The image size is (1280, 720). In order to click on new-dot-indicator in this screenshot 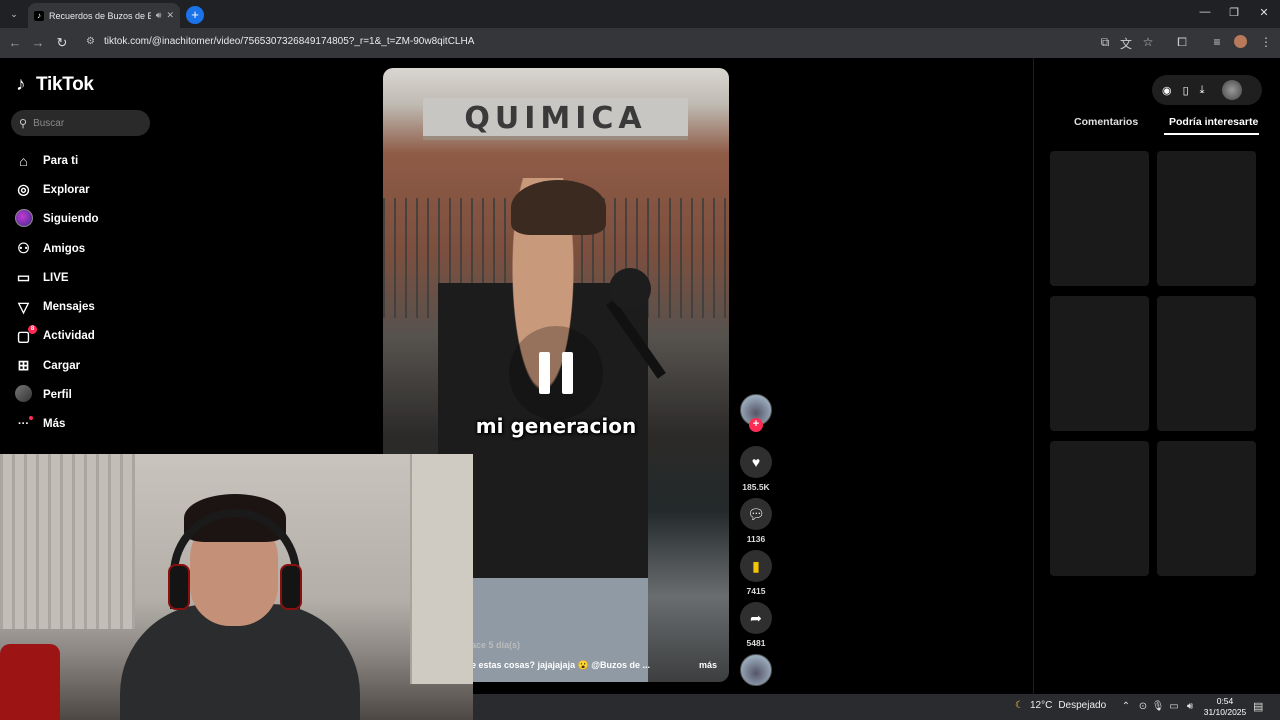, I will do `click(31, 417)`.